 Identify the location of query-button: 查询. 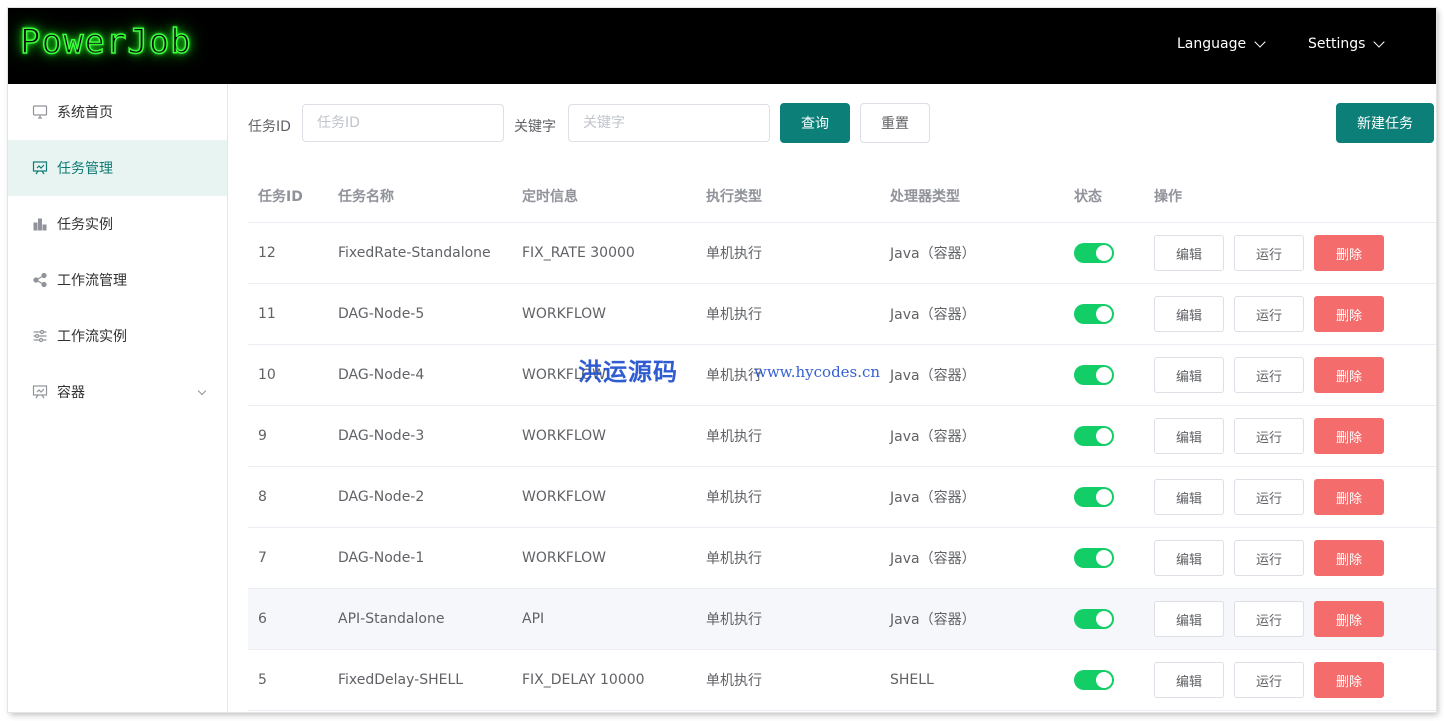
(815, 123).